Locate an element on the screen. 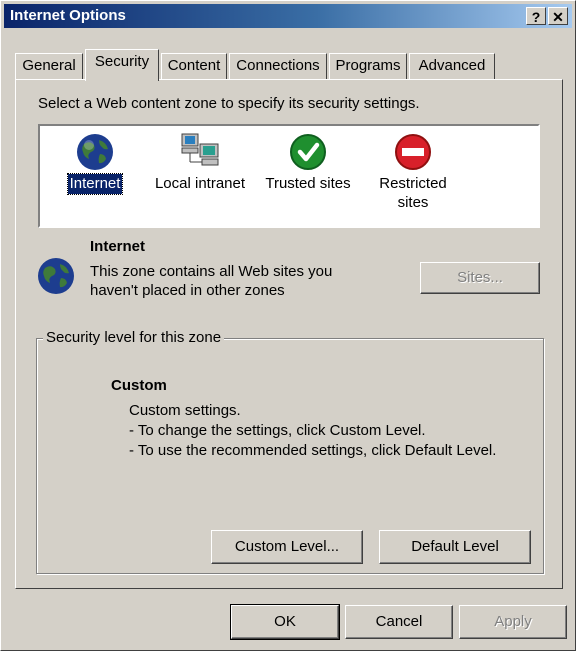 This screenshot has height=651, width=576. title-bar: Internet Options ? ✕ is located at coordinates (288, 16).